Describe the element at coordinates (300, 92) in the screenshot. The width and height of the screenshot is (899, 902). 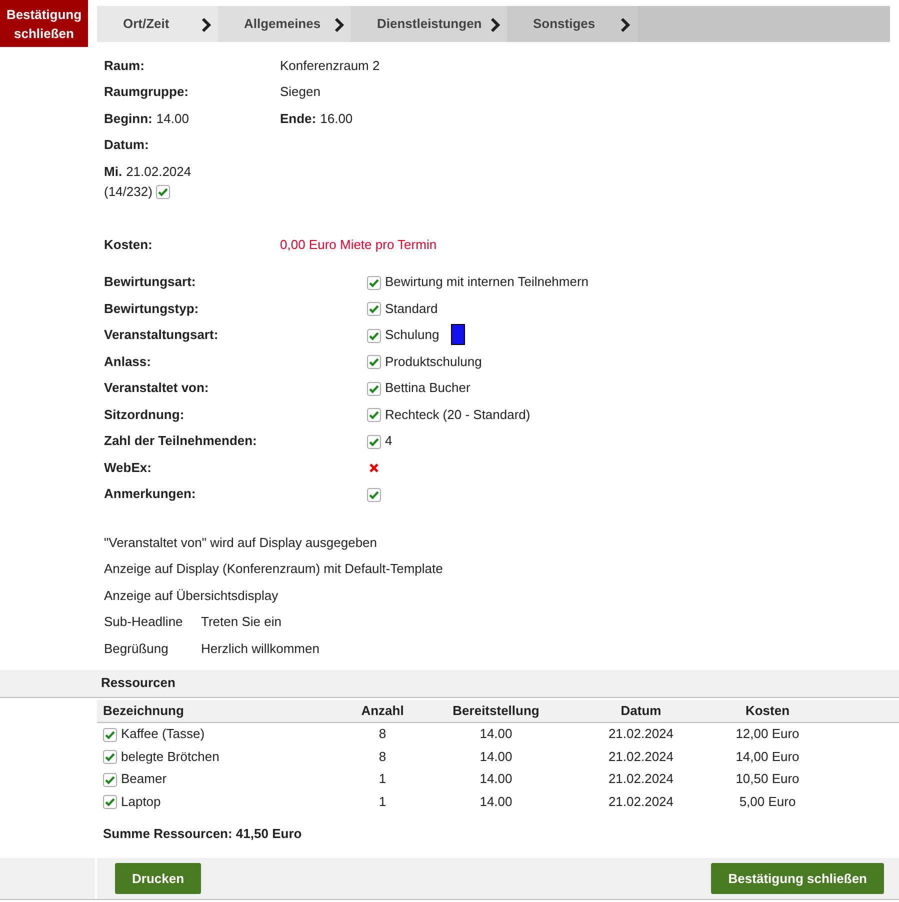
I see `field-value: Siegen` at that location.